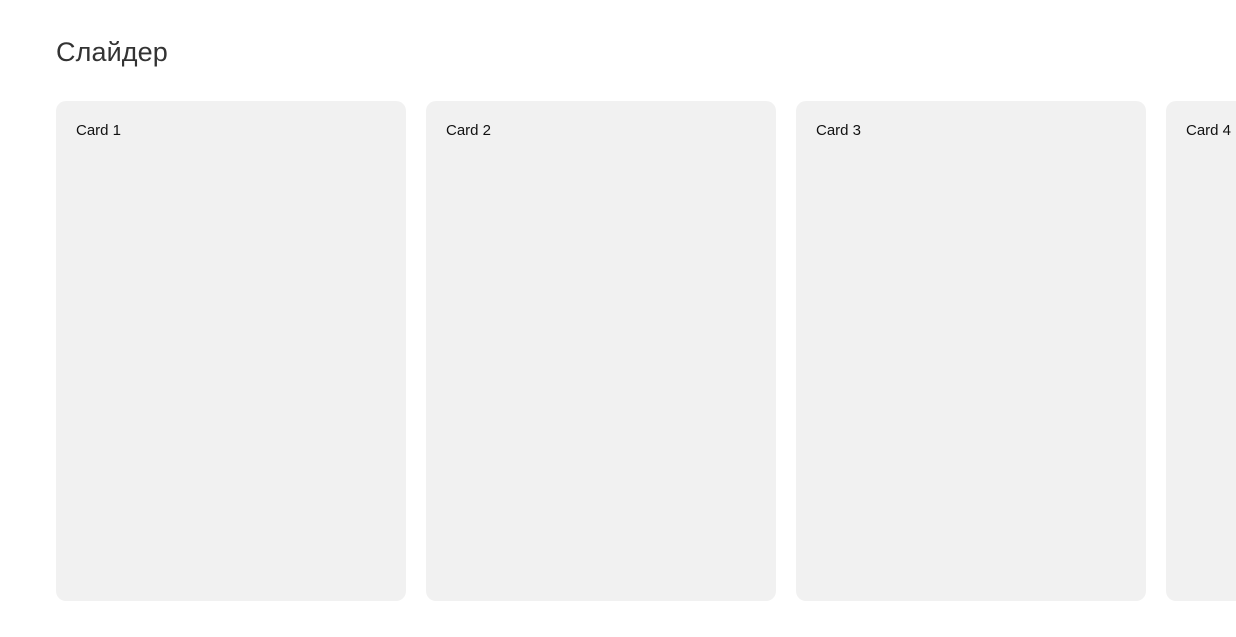 This screenshot has height=637, width=1236. I want to click on page-title: Слайдер, so click(112, 52).